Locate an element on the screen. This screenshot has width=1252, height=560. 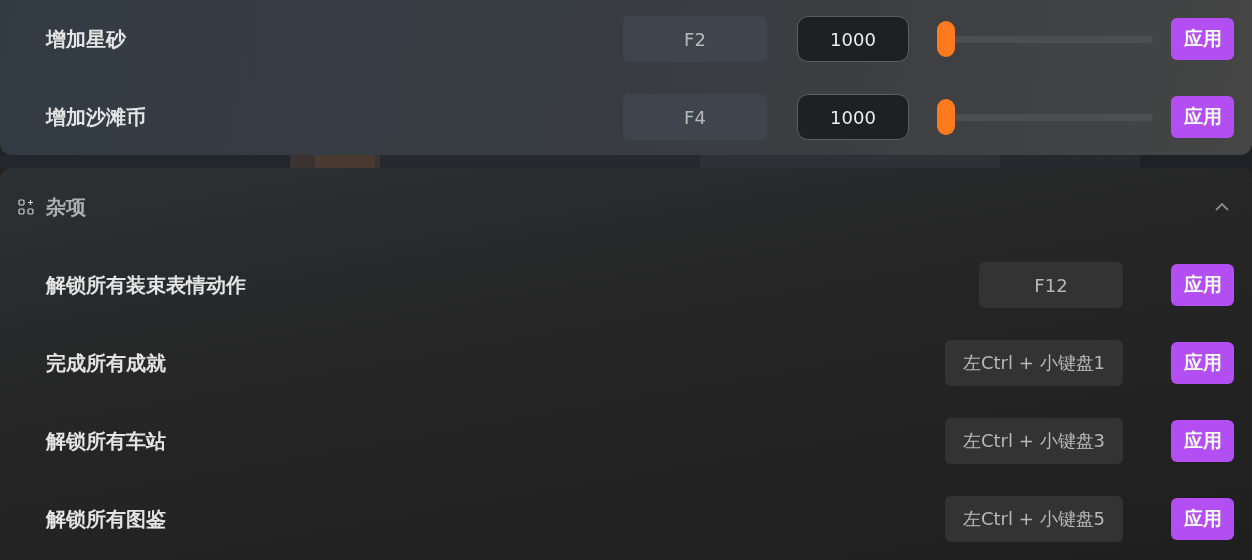
grid-plus-icon is located at coordinates (26, 207).